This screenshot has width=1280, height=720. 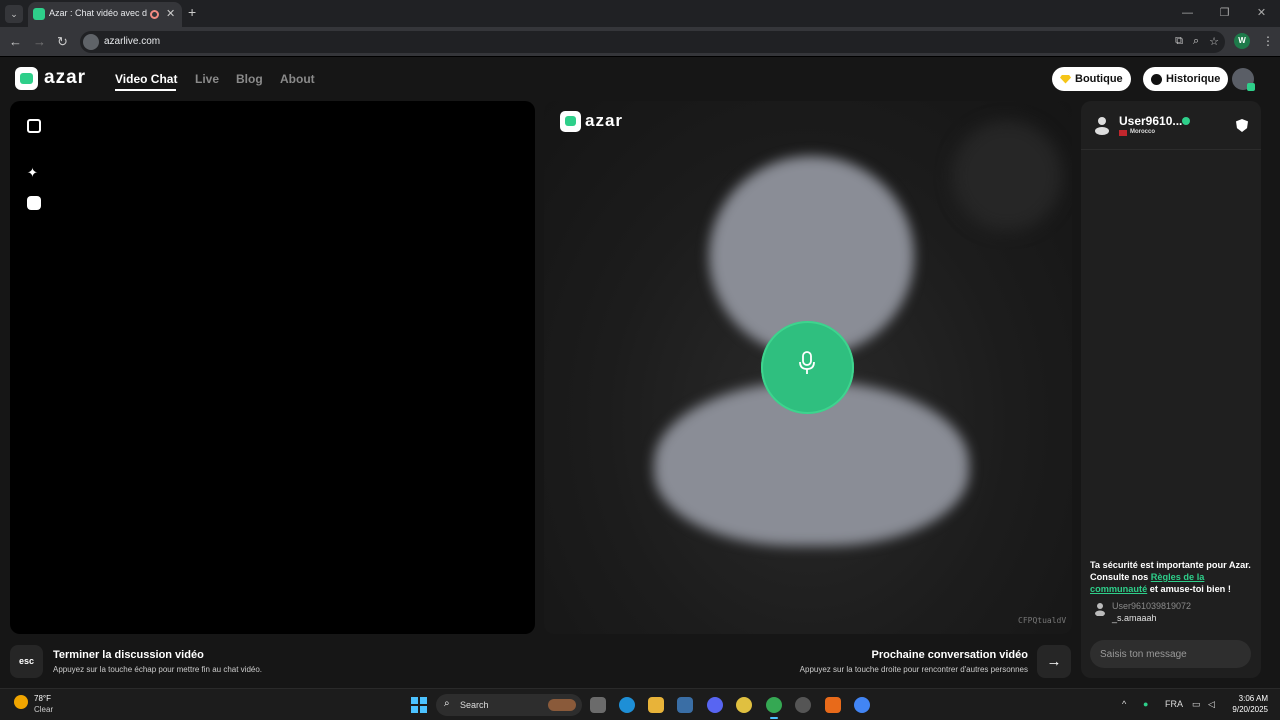 What do you see at coordinates (26, 661) in the screenshot?
I see `esc-end-button: esc` at bounding box center [26, 661].